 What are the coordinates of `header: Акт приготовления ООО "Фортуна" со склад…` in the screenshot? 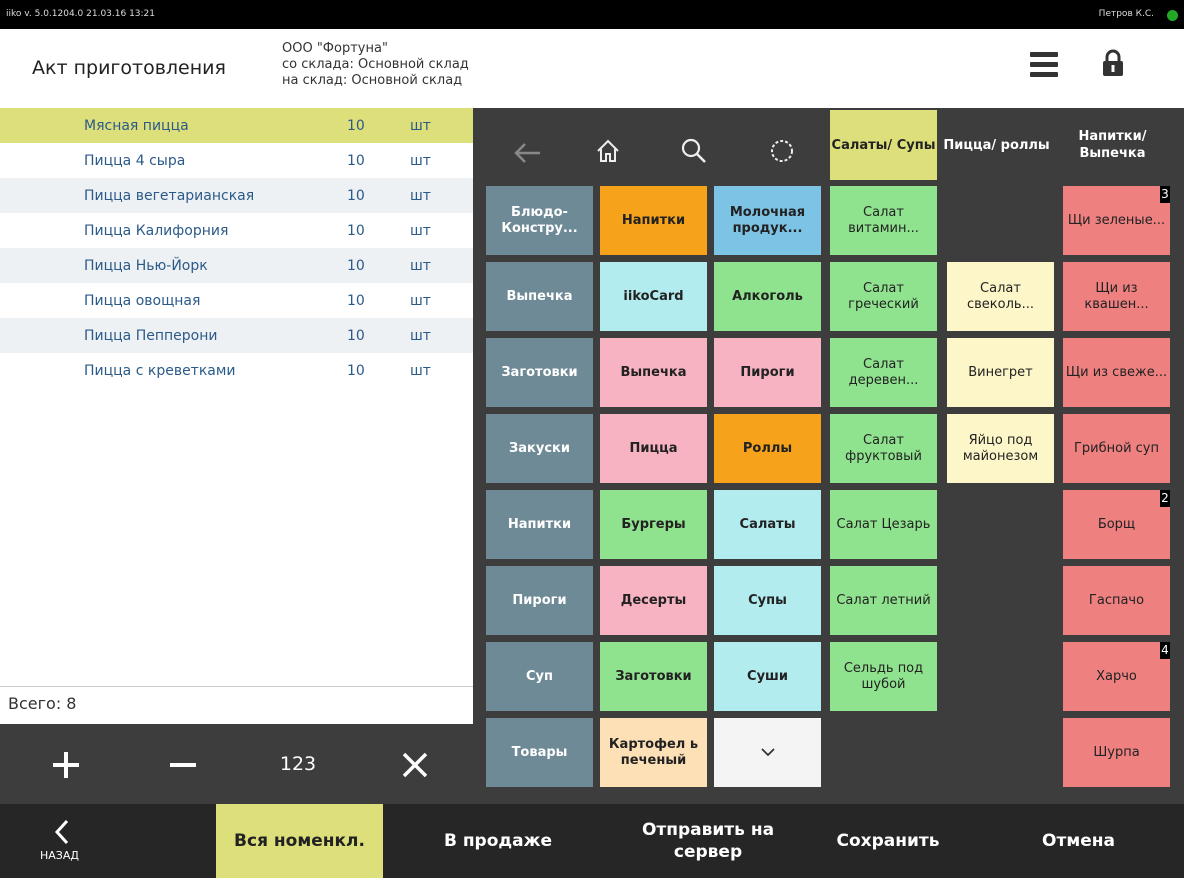 It's located at (592, 67).